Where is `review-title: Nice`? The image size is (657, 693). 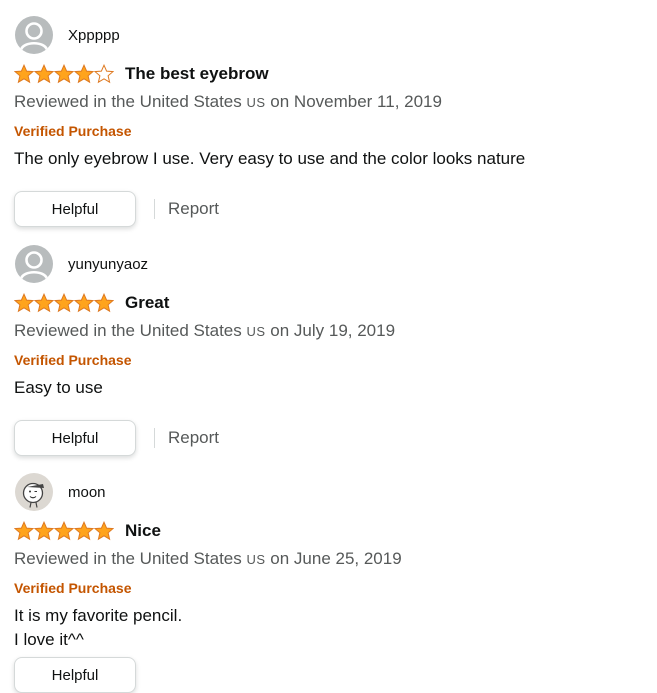
review-title: Nice is located at coordinates (143, 531).